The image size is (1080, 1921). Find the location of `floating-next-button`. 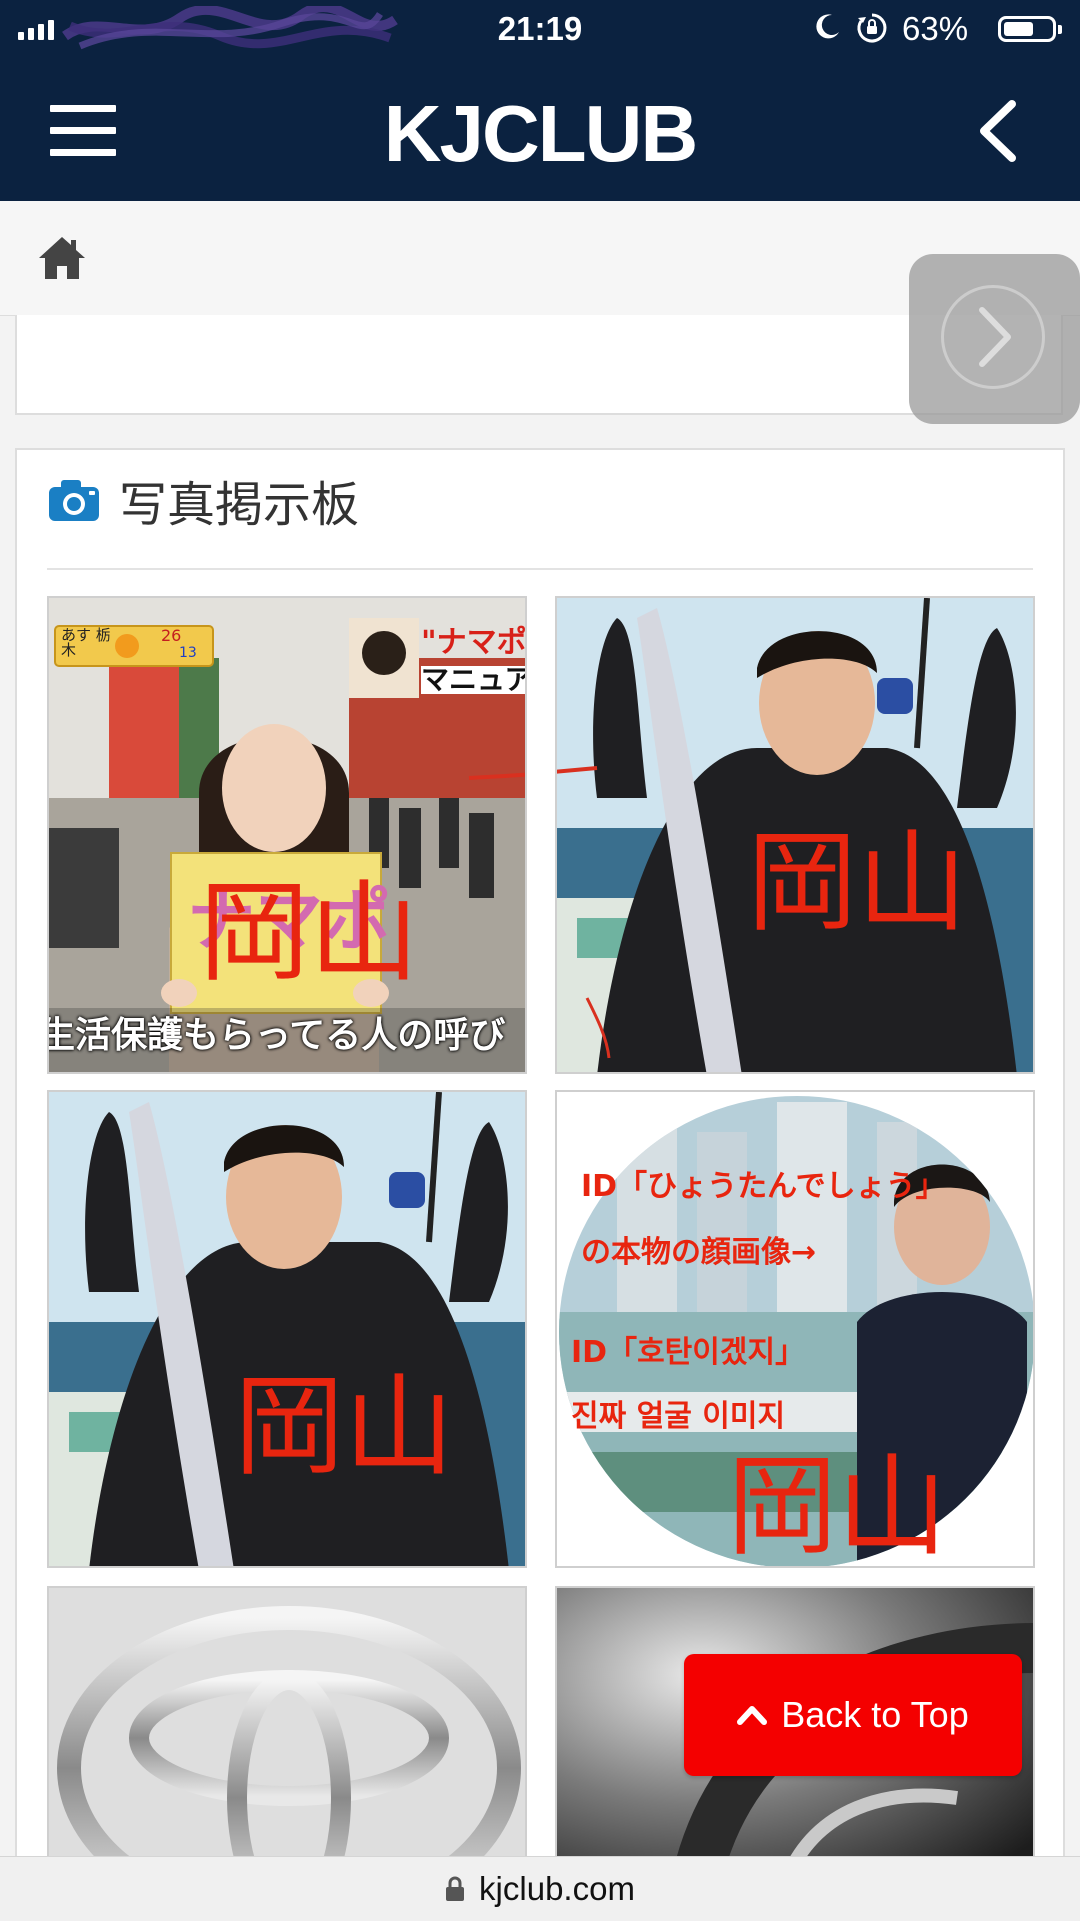

floating-next-button is located at coordinates (994, 339).